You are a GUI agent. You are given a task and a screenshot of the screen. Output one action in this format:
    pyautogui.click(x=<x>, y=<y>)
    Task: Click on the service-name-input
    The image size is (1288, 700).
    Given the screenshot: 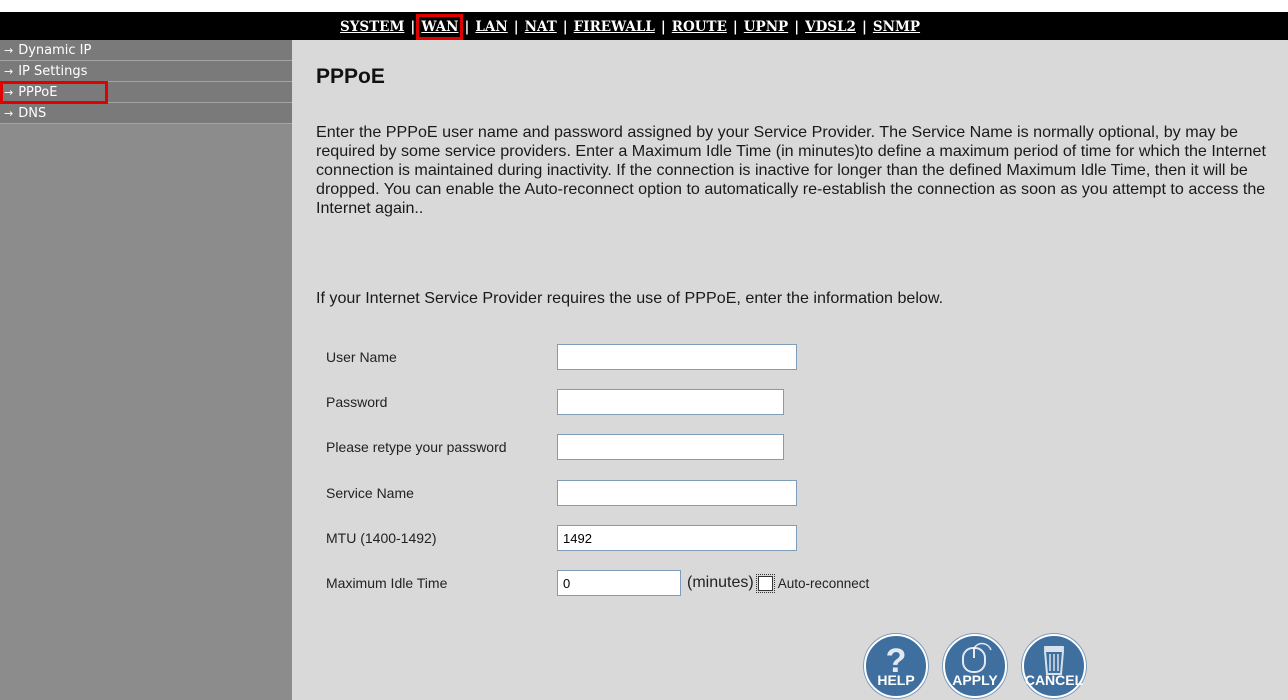 What is the action you would take?
    pyautogui.click(x=677, y=493)
    